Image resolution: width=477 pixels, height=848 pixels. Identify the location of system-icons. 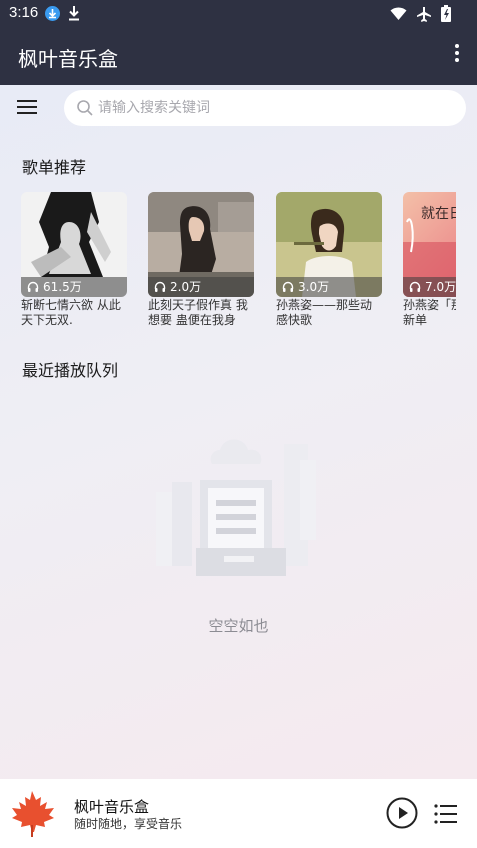
(420, 13).